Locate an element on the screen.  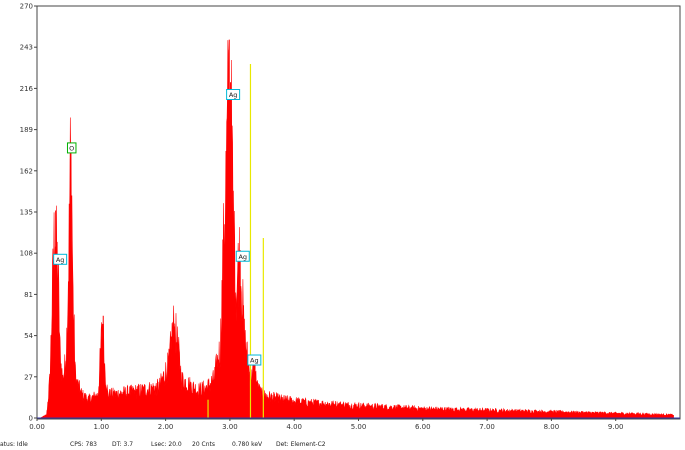
kev-readout: 0.780 keV is located at coordinates (247, 444).